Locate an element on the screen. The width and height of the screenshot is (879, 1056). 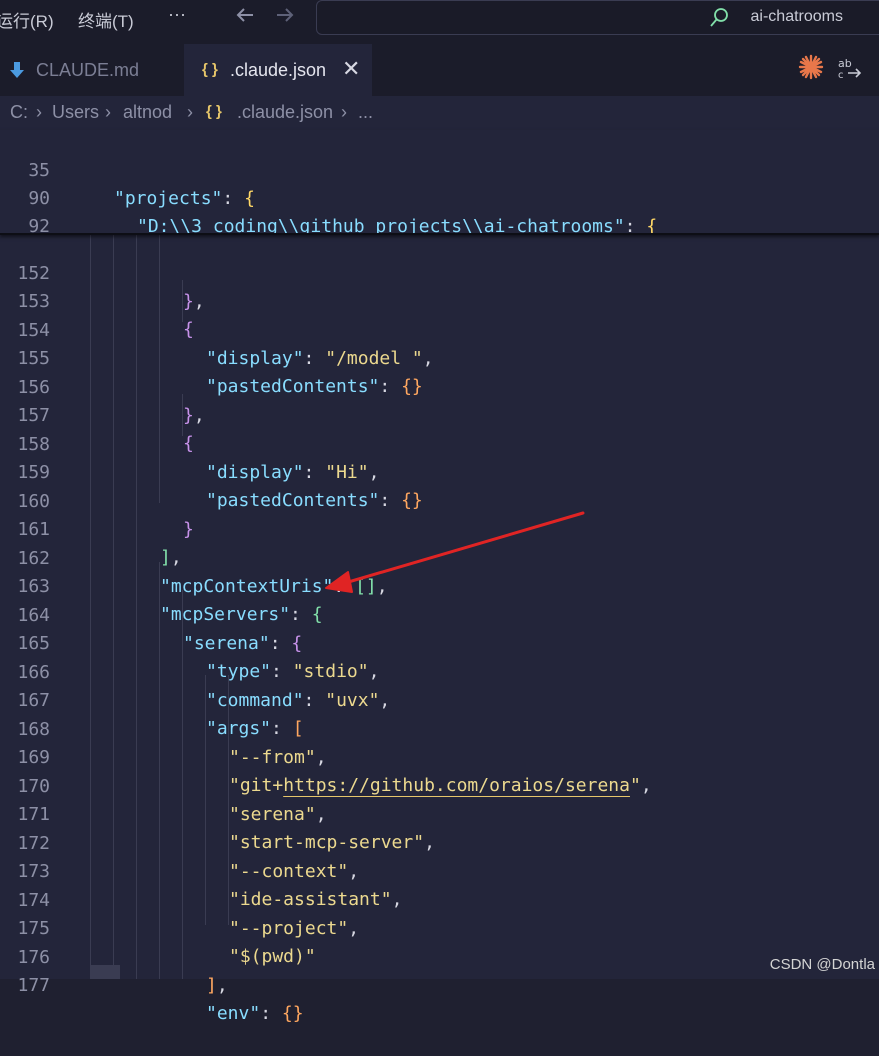
annotation-arrow is located at coordinates (455, 552).